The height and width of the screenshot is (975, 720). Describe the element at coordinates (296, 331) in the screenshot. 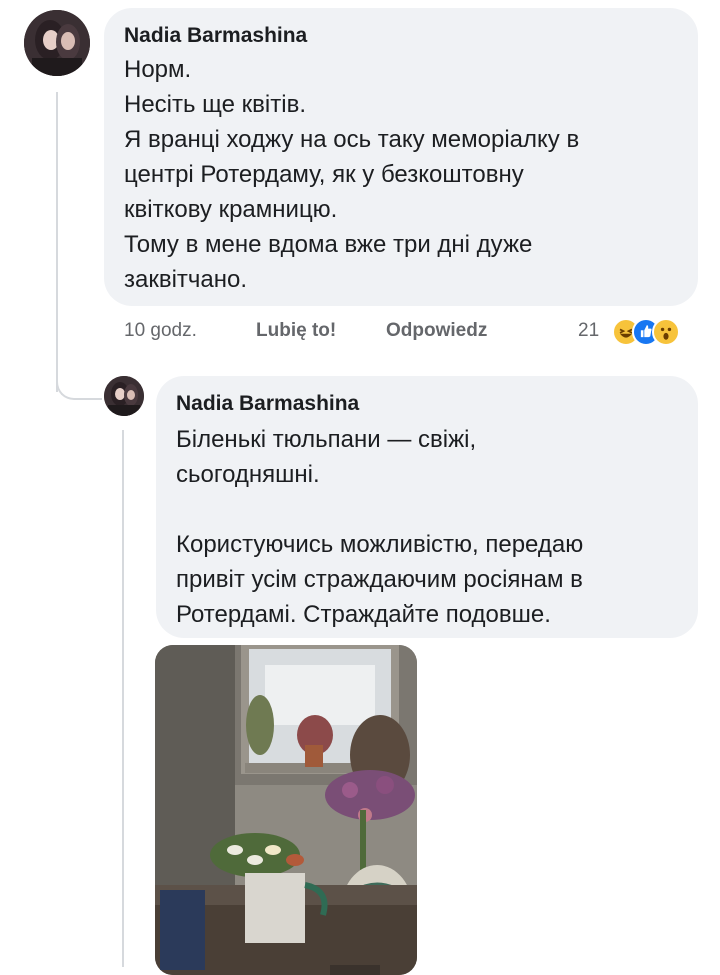

I see `like-button: Lubię to!` at that location.